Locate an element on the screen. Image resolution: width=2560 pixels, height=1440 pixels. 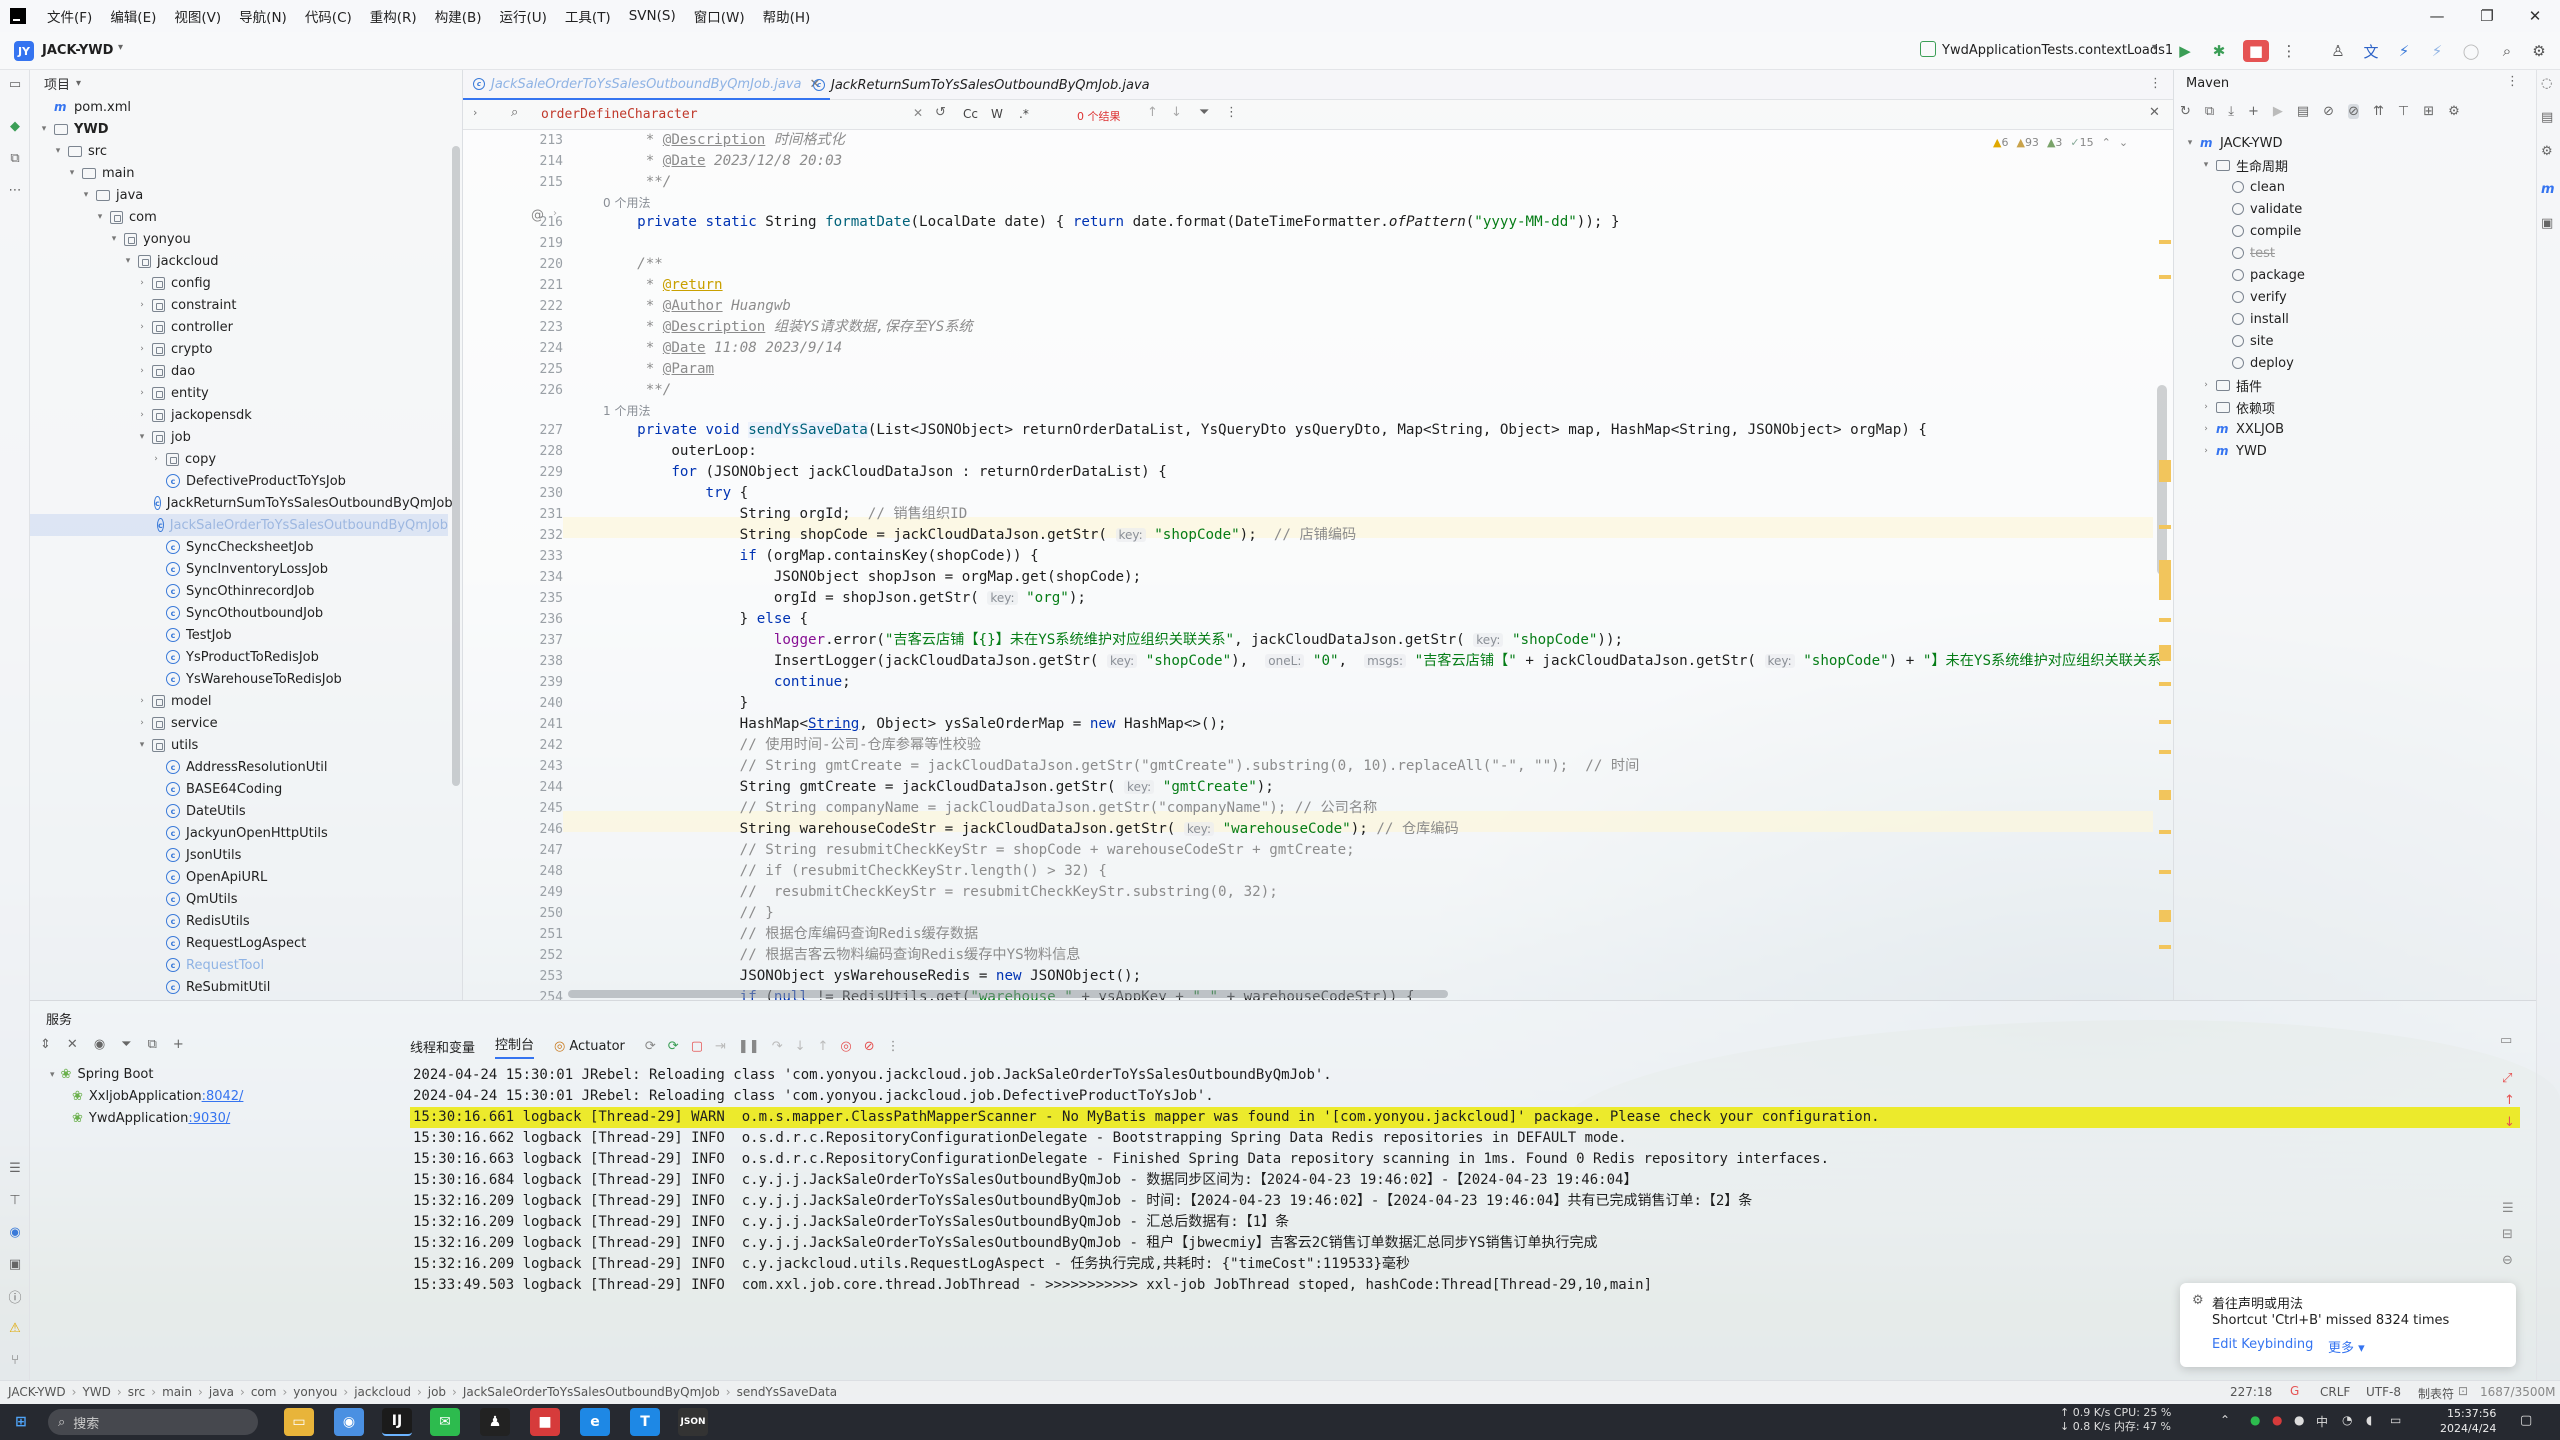
next-match-icon: ↓ is located at coordinates (1176, 112).